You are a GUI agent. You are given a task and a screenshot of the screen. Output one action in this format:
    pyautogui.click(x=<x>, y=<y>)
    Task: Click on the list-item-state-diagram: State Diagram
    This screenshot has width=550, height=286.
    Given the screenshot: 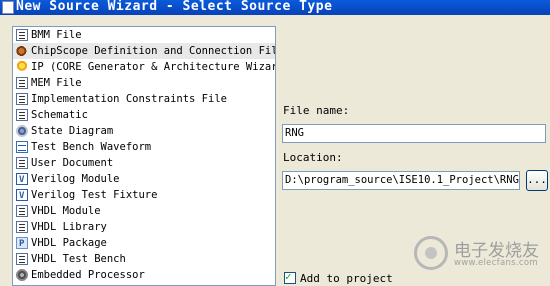 What is the action you would take?
    pyautogui.click(x=144, y=131)
    